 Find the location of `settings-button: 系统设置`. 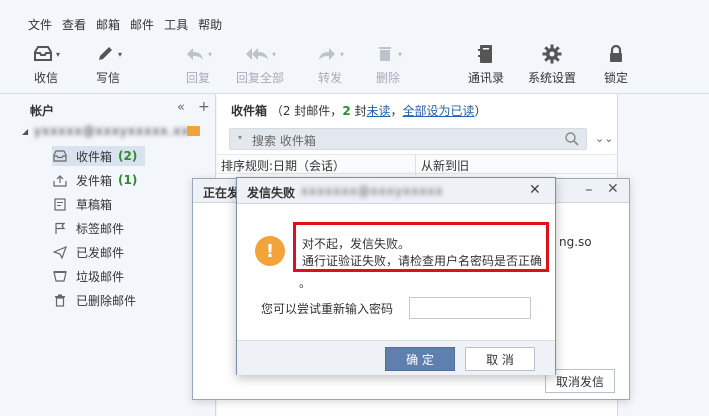

settings-button: 系统设置 is located at coordinates (552, 64).